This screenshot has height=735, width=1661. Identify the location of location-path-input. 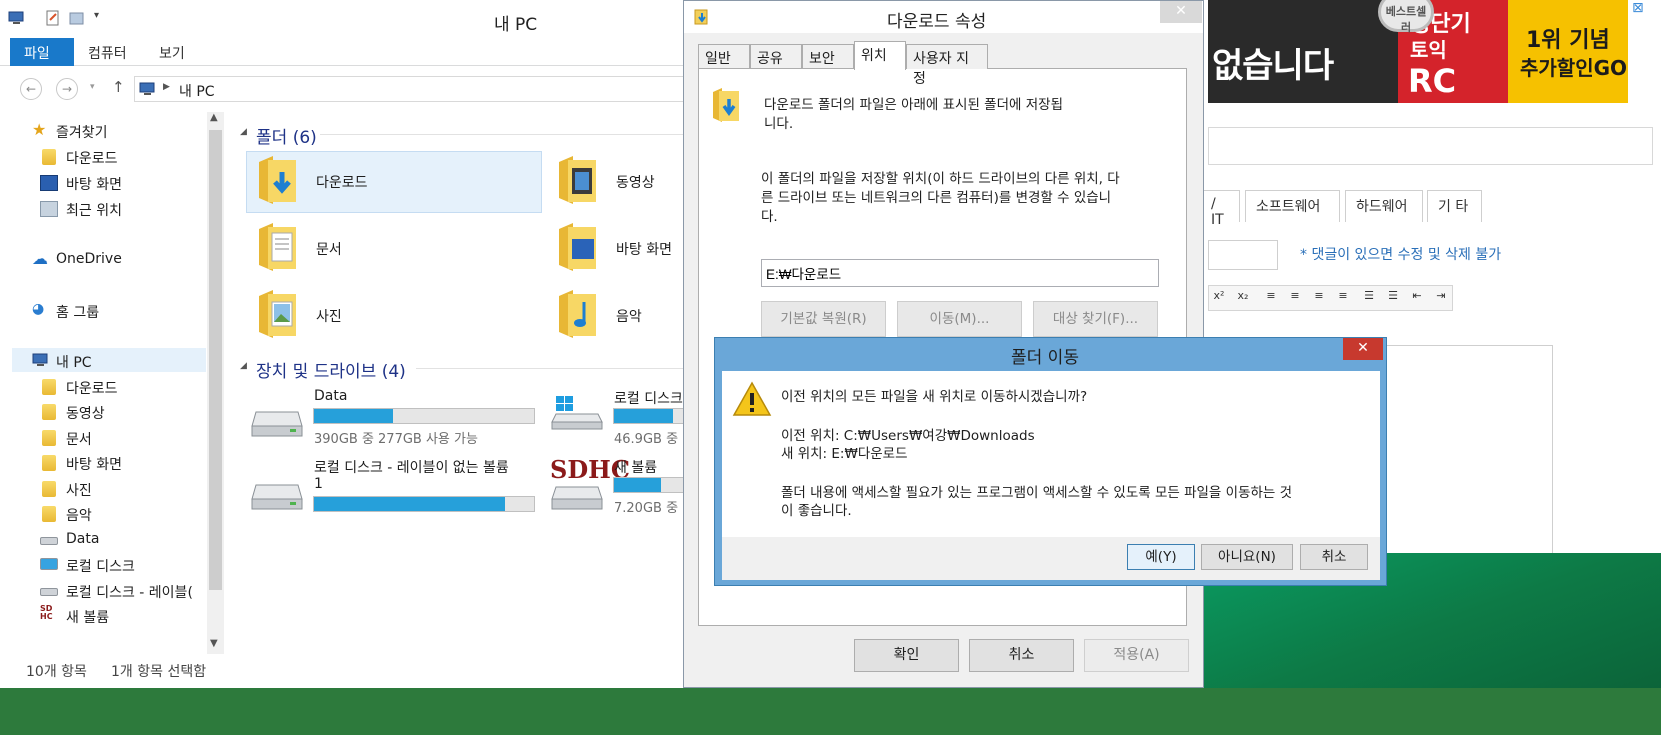
(960, 273).